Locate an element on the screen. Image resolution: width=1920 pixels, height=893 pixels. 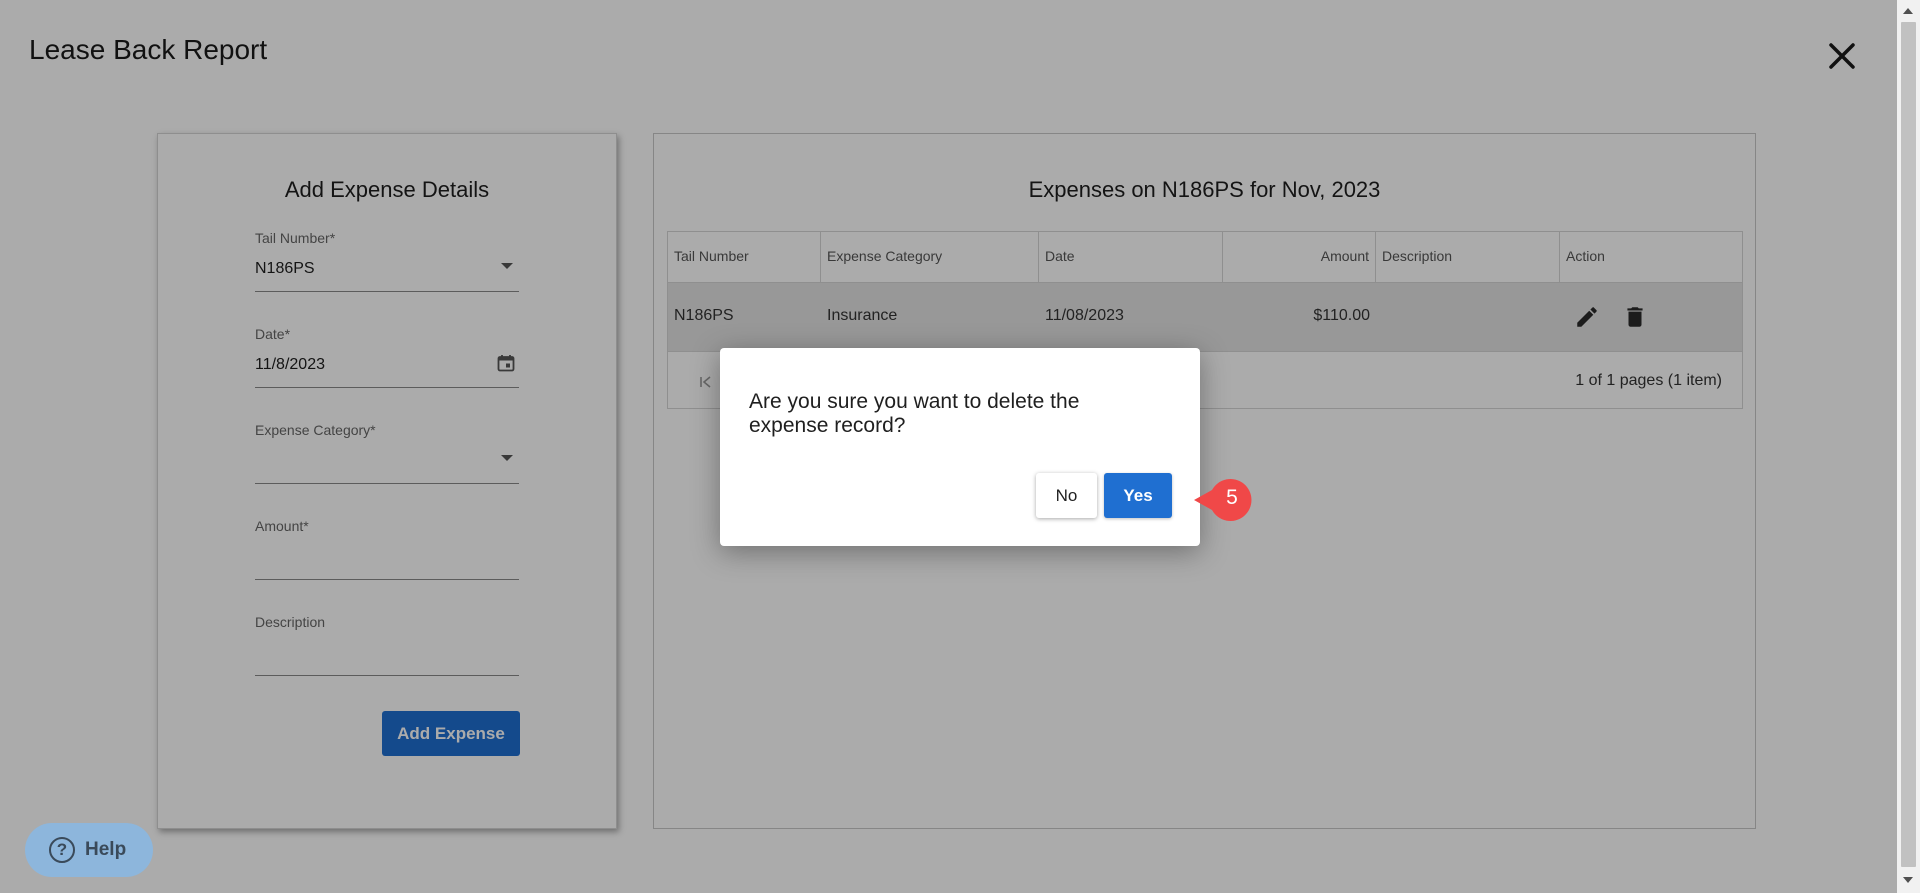
no-button: No is located at coordinates (1066, 495).